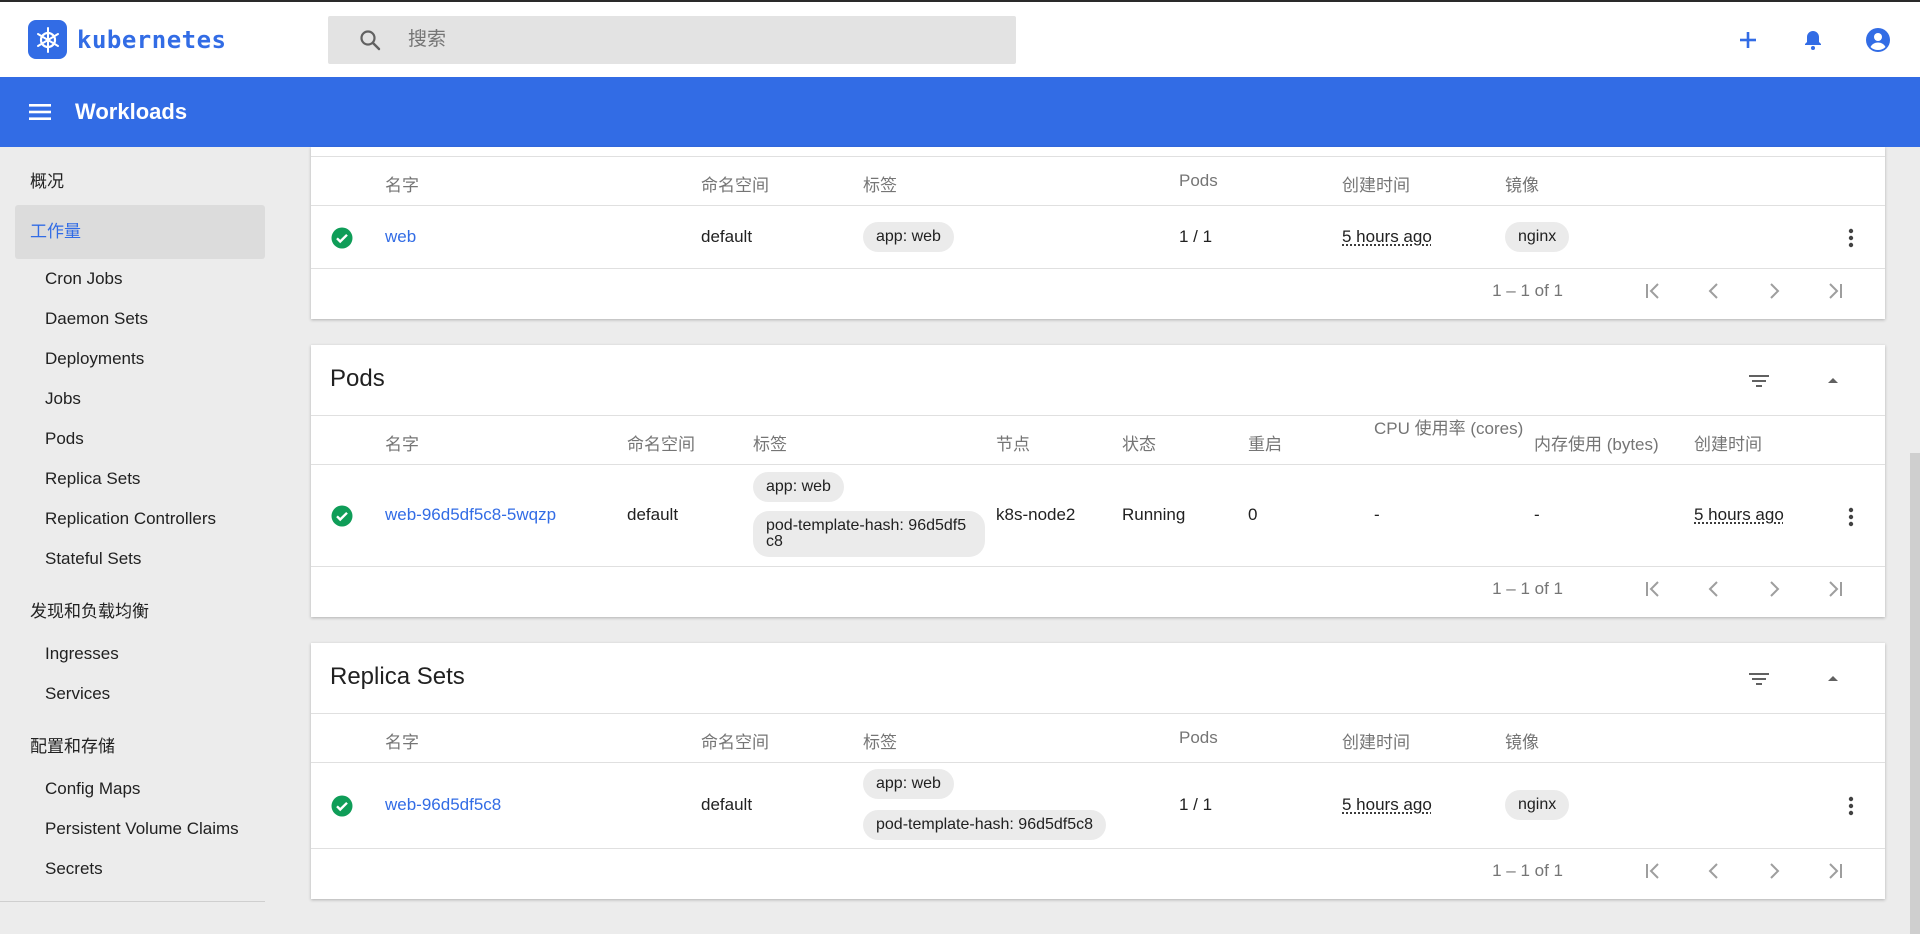  I want to click on created-time: 5 hours ago, so click(1739, 514).